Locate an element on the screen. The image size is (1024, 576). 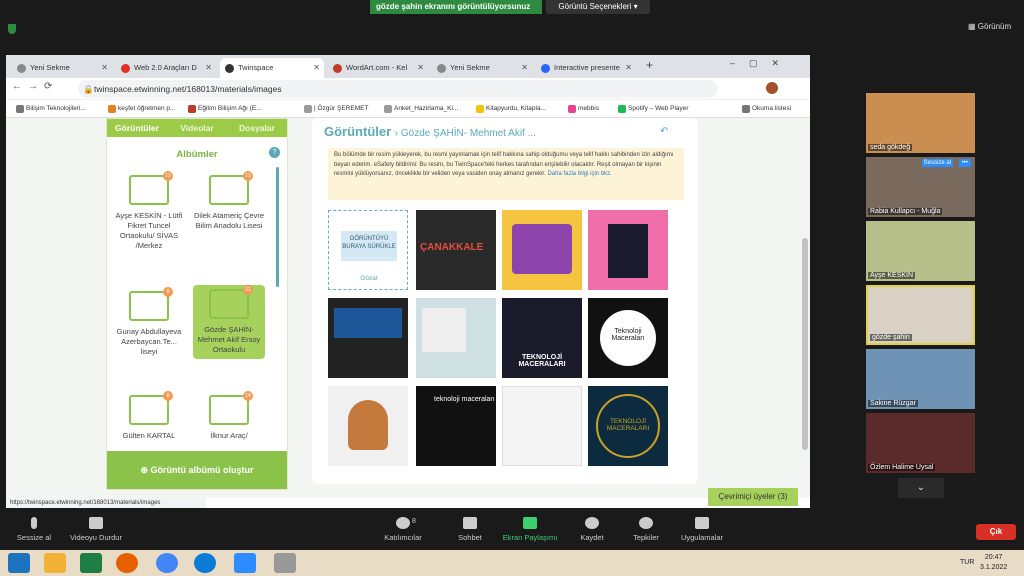
tab-videos: Videolar is located at coordinates (197, 128).